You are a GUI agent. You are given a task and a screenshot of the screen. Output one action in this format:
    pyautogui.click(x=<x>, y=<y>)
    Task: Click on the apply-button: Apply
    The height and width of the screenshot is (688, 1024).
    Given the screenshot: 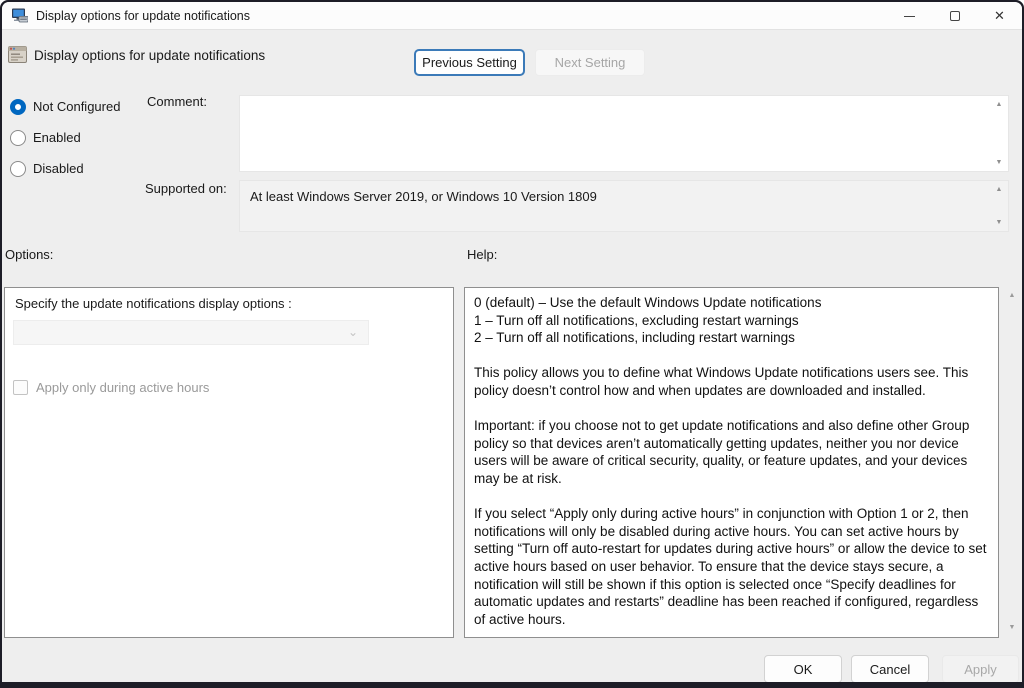 What is the action you would take?
    pyautogui.click(x=980, y=668)
    